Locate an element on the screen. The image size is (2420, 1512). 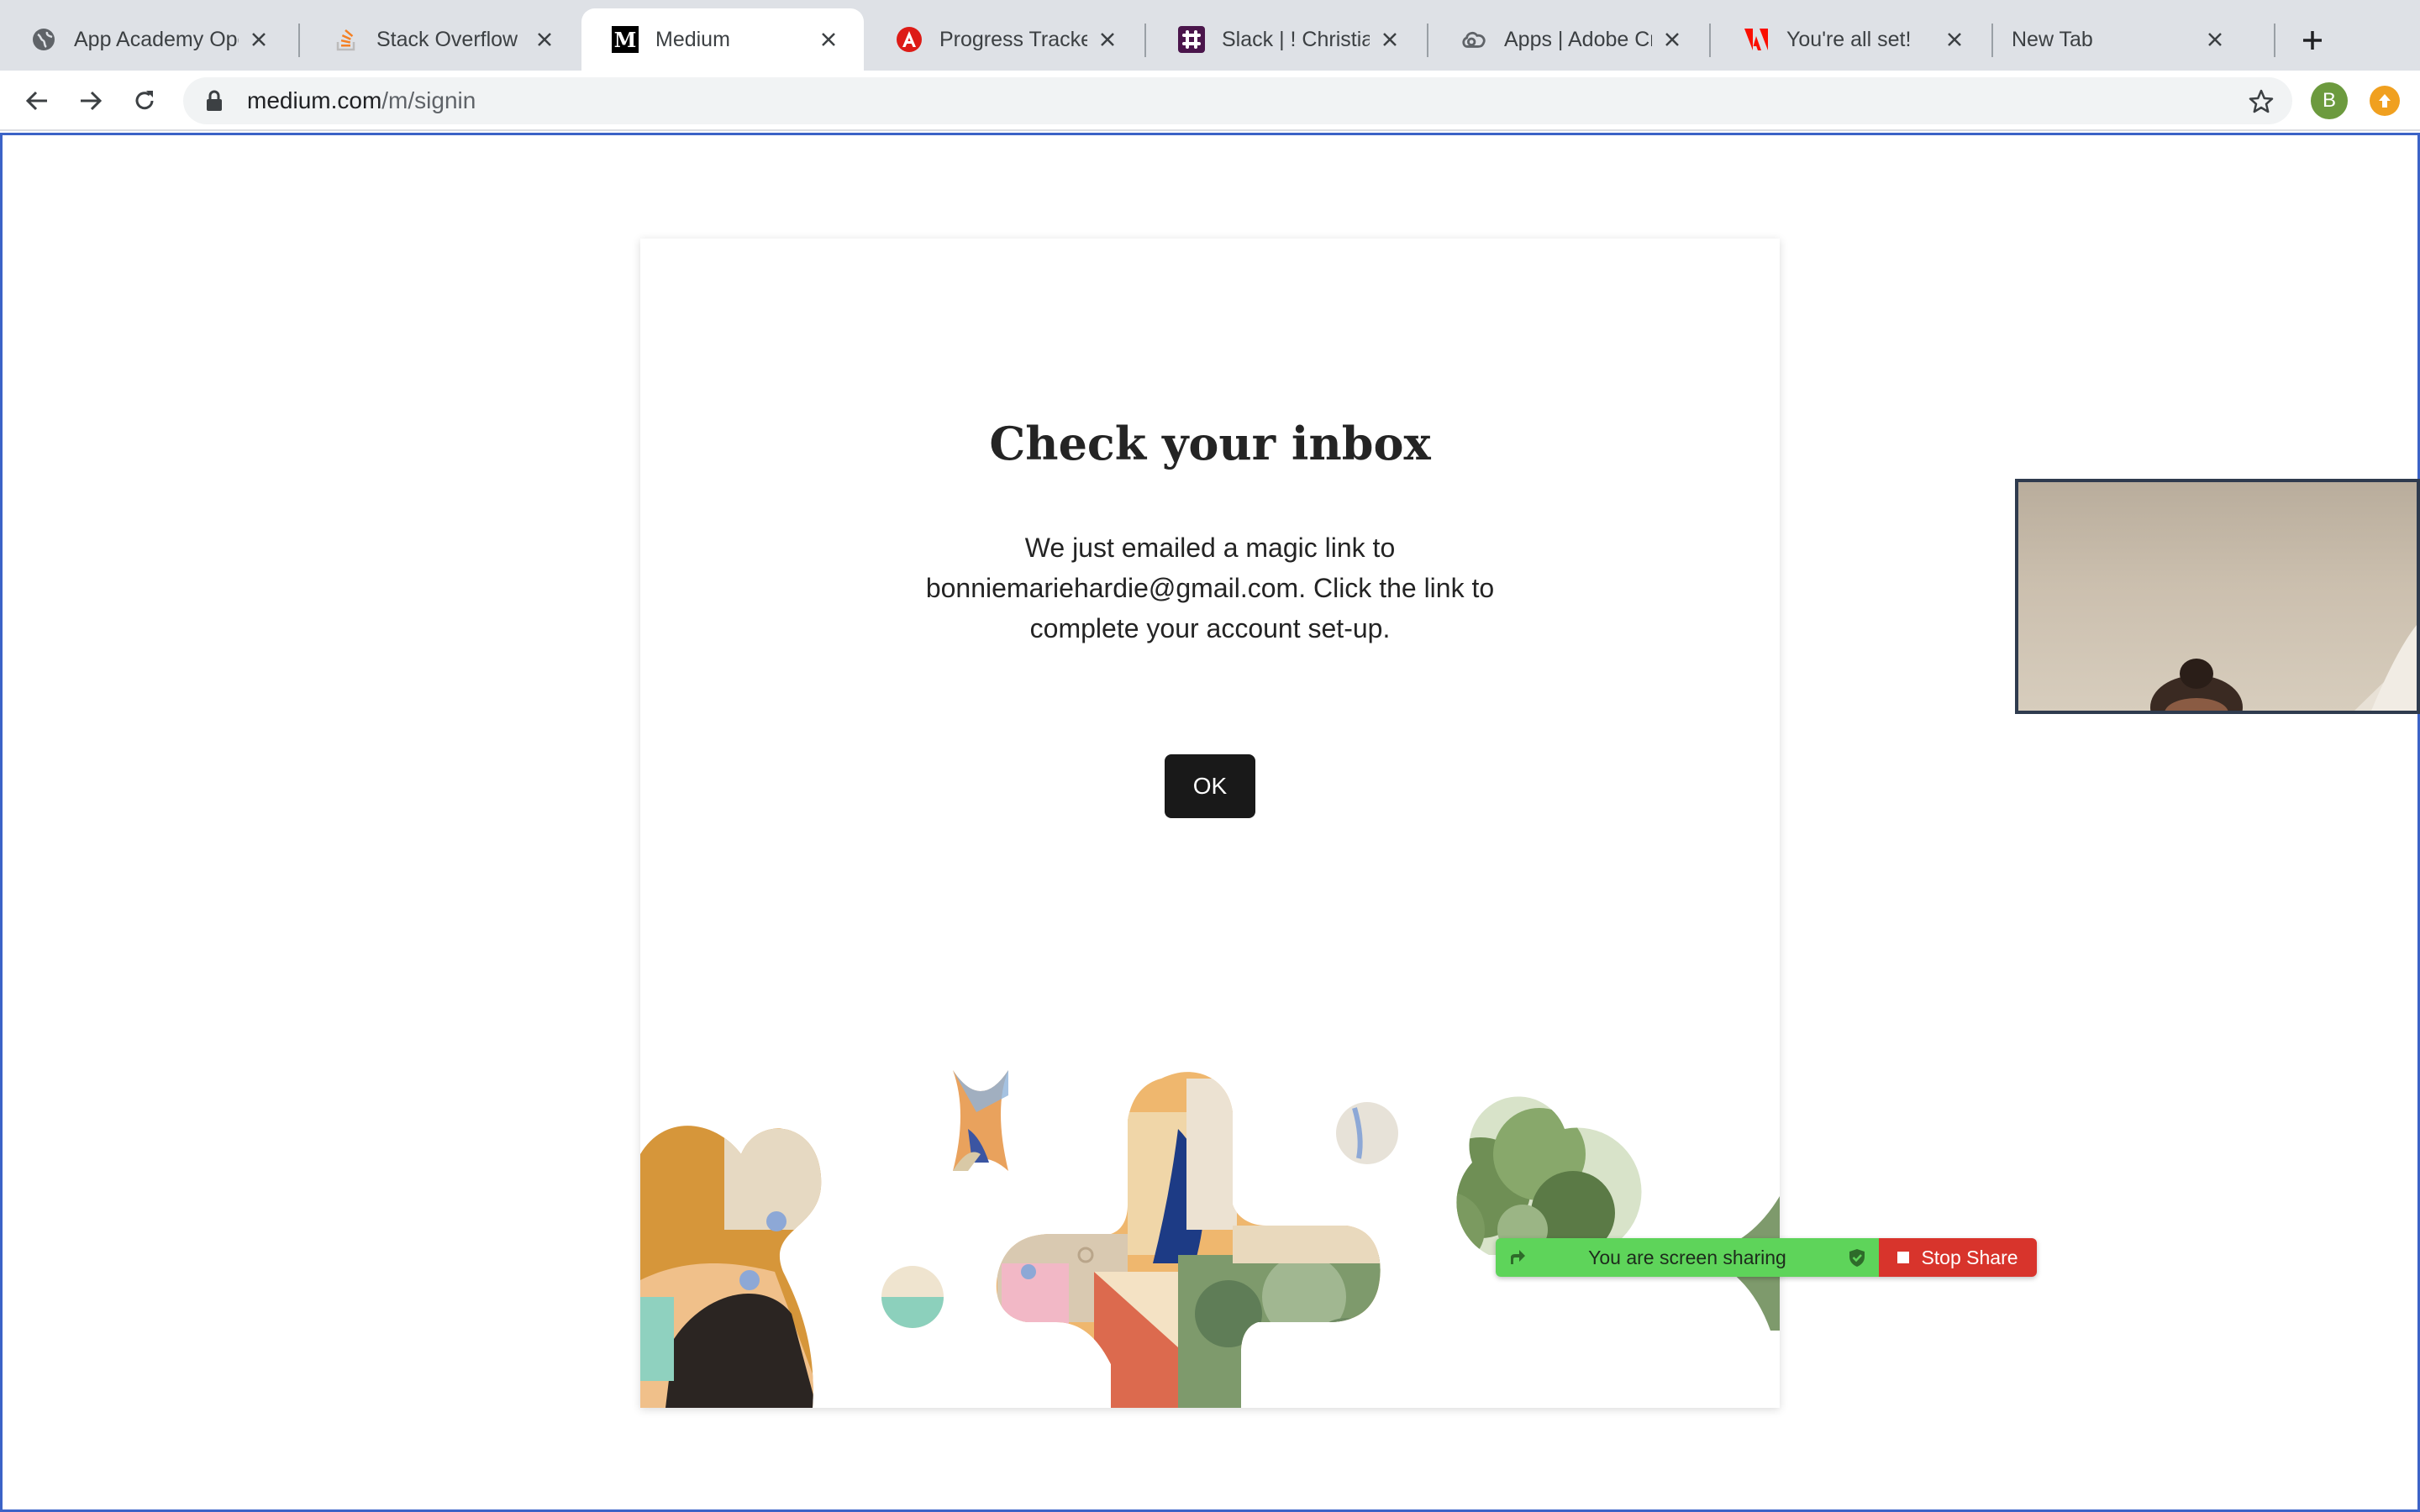
tab-progress-tracker: Progress Tracker is located at coordinates (1004, 39).